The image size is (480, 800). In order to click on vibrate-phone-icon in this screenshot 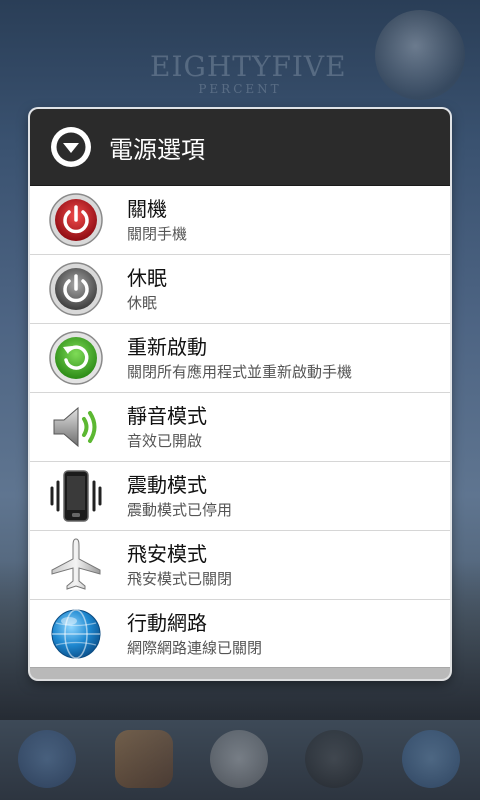, I will do `click(76, 496)`.